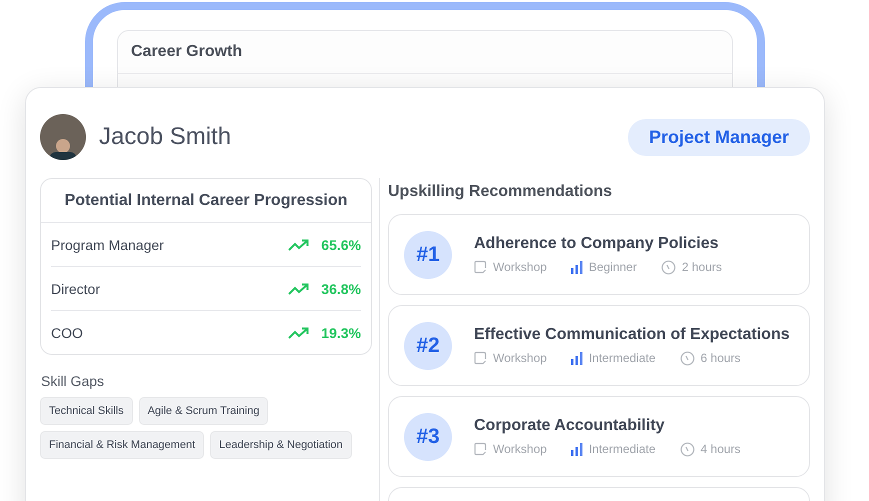 The width and height of the screenshot is (869, 501). Describe the element at coordinates (67, 332) in the screenshot. I see `role-name: COO` at that location.